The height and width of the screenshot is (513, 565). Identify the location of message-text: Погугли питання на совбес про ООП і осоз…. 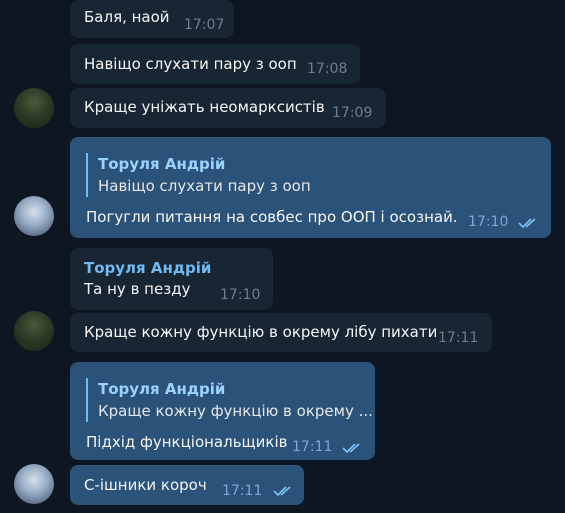
(272, 217).